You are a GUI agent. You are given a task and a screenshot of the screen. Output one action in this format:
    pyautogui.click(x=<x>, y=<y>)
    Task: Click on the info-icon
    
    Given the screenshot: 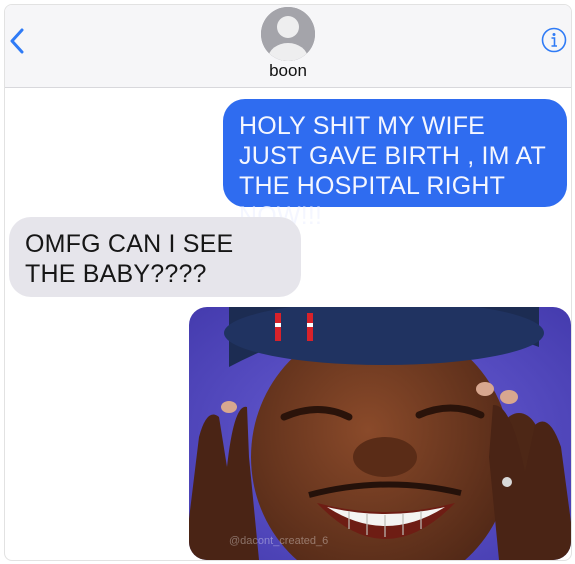 What is the action you would take?
    pyautogui.click(x=554, y=40)
    